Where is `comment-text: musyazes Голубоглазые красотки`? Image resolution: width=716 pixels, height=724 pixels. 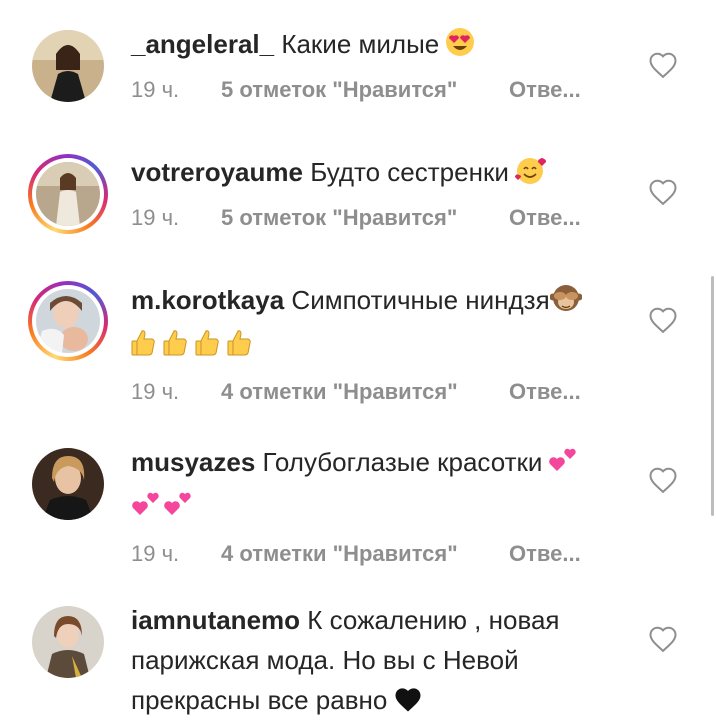
comment-text: musyazes Голубоглазые красотки is located at coordinates (371, 486).